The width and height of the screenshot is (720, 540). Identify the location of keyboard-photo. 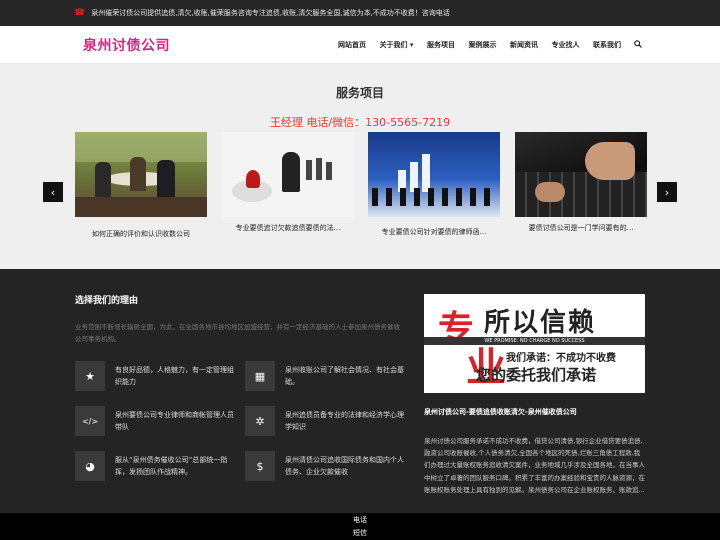
(581, 174).